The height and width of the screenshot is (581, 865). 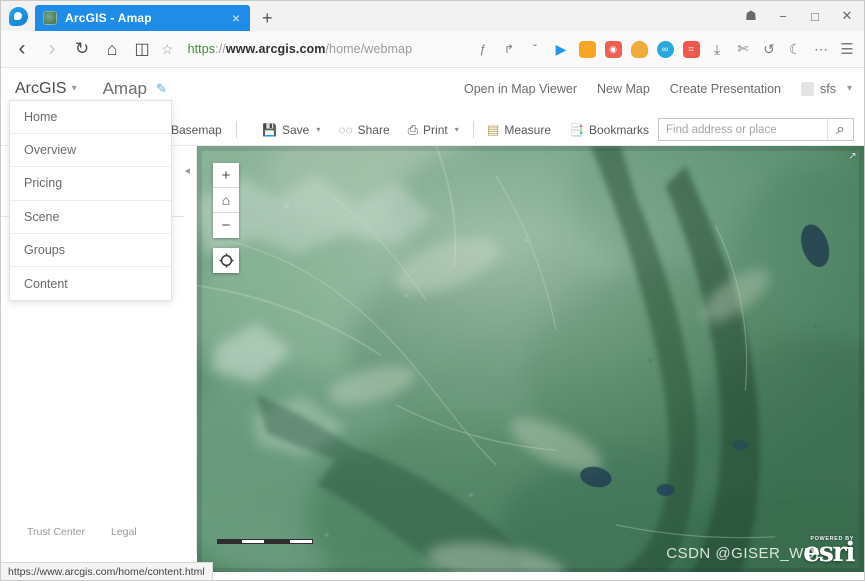 What do you see at coordinates (90, 151) in the screenshot?
I see `menu-item-overview: Overview` at bounding box center [90, 151].